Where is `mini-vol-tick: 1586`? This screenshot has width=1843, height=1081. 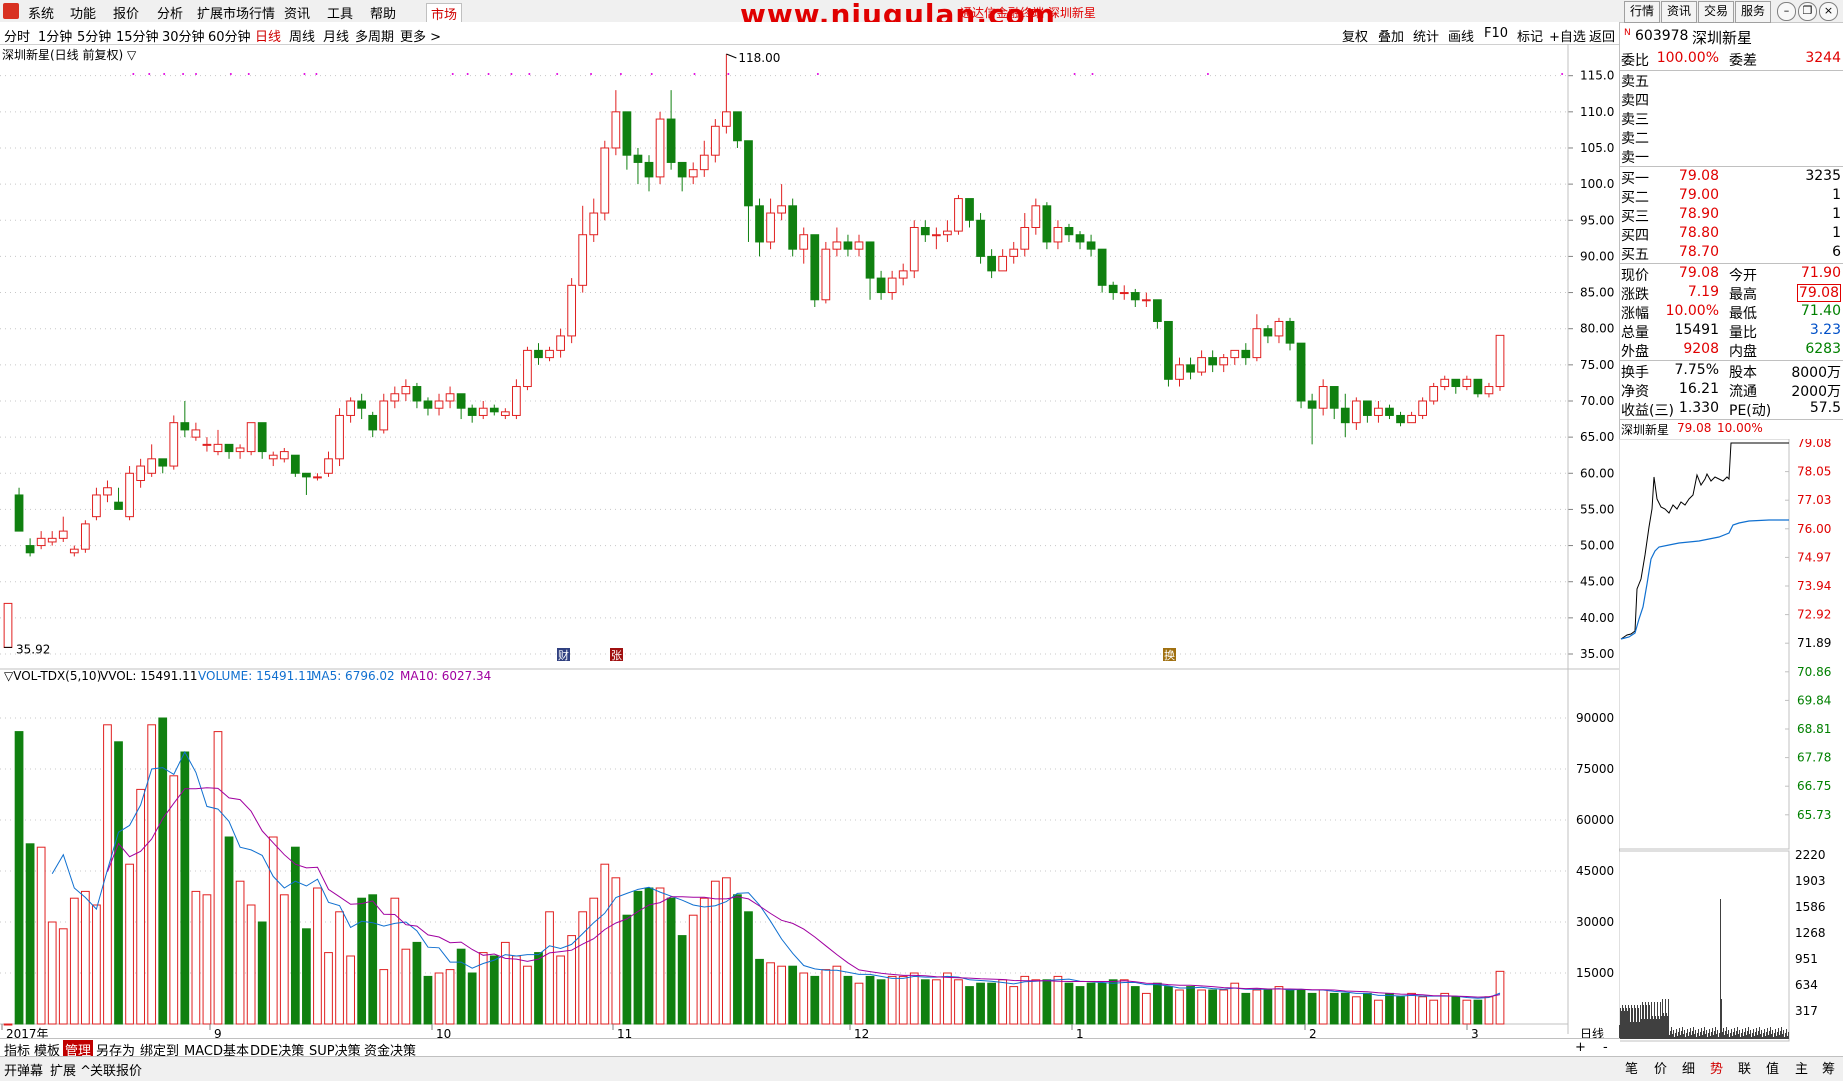 mini-vol-tick: 1586 is located at coordinates (1810, 907).